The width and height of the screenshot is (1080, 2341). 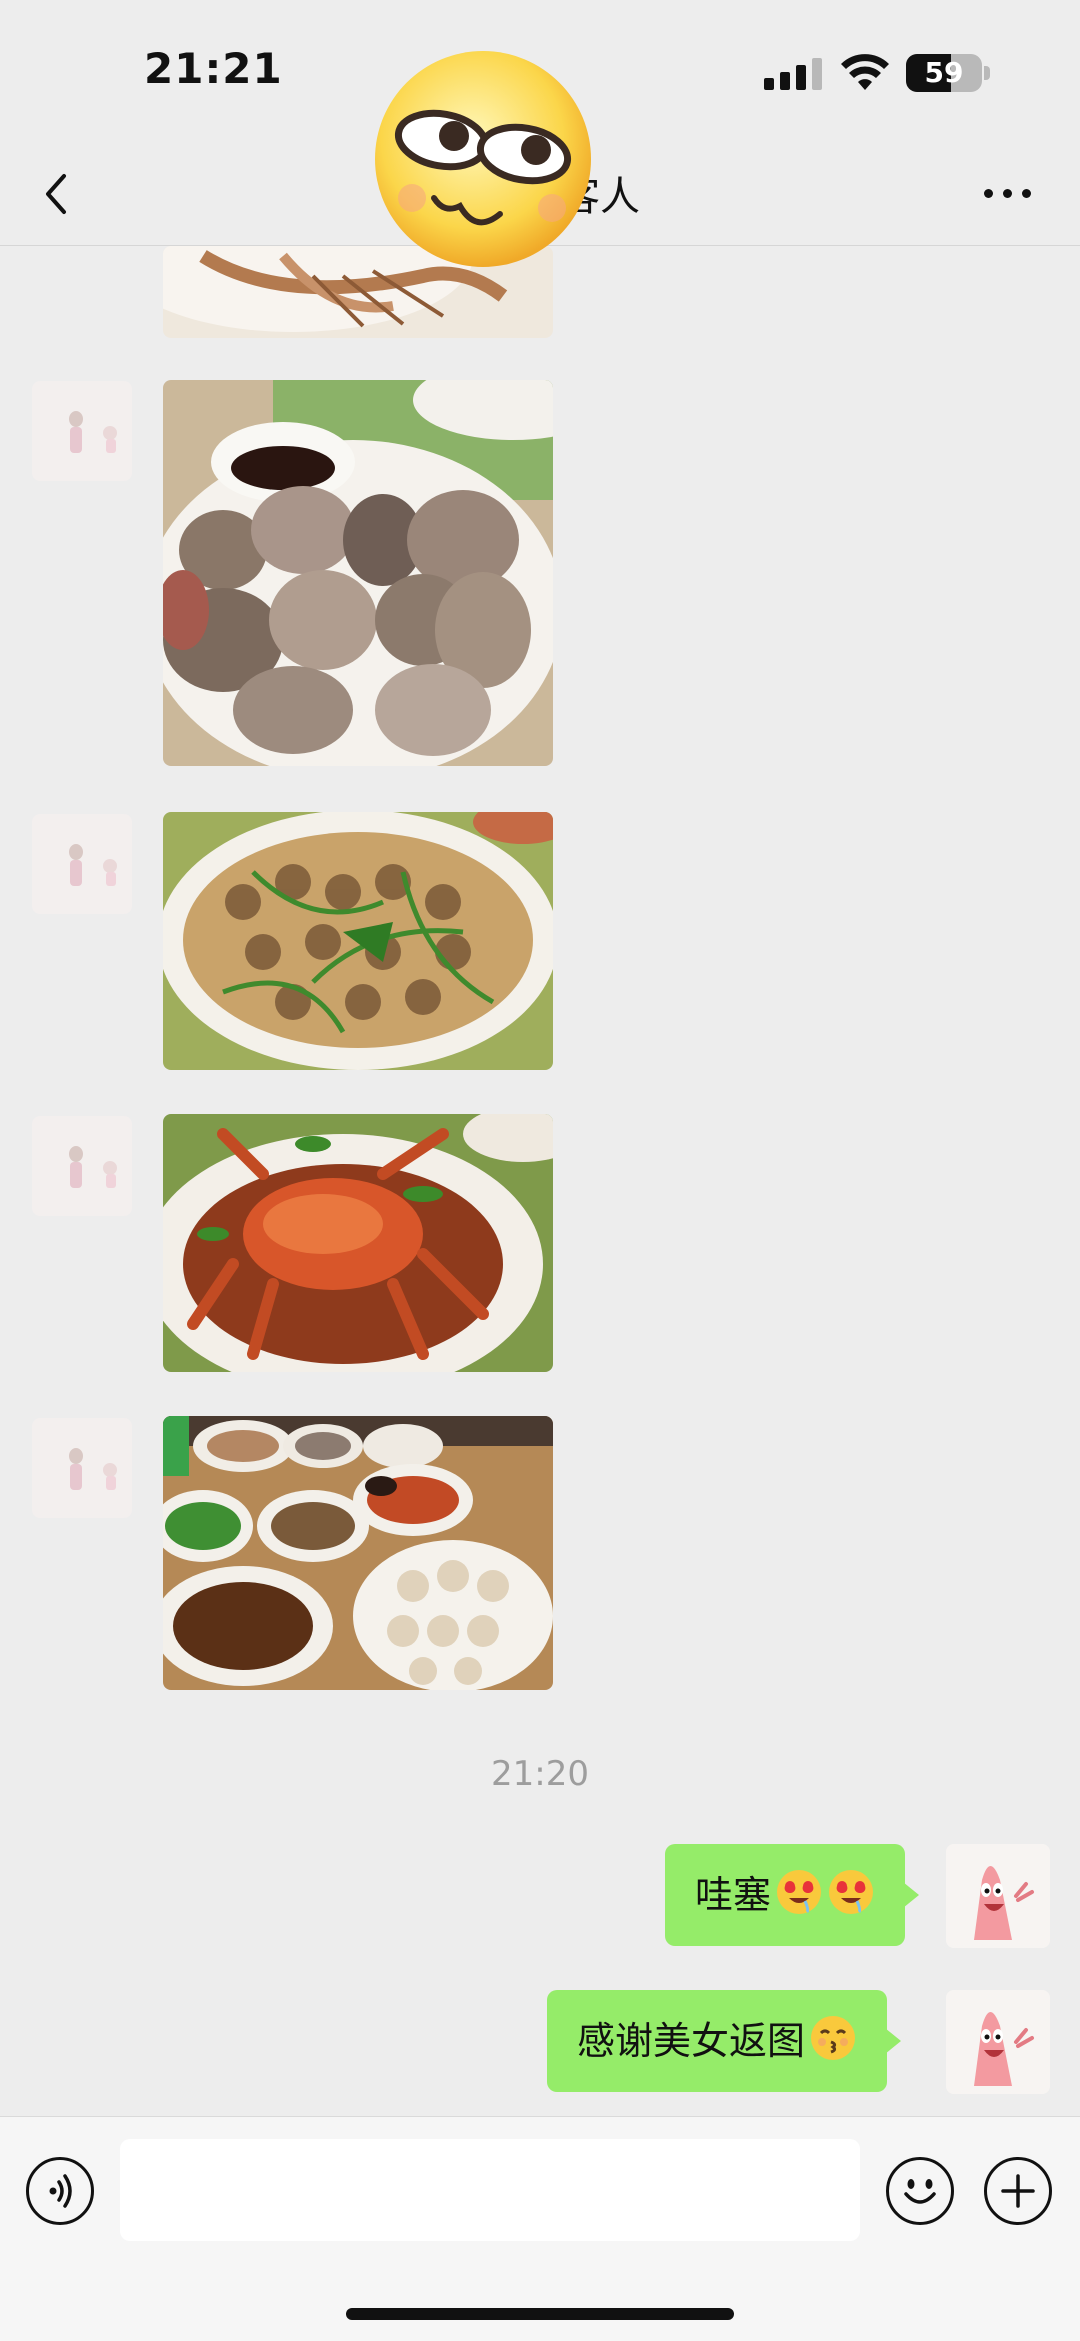 What do you see at coordinates (358, 1553) in the screenshot?
I see `incoming-photo-table` at bounding box center [358, 1553].